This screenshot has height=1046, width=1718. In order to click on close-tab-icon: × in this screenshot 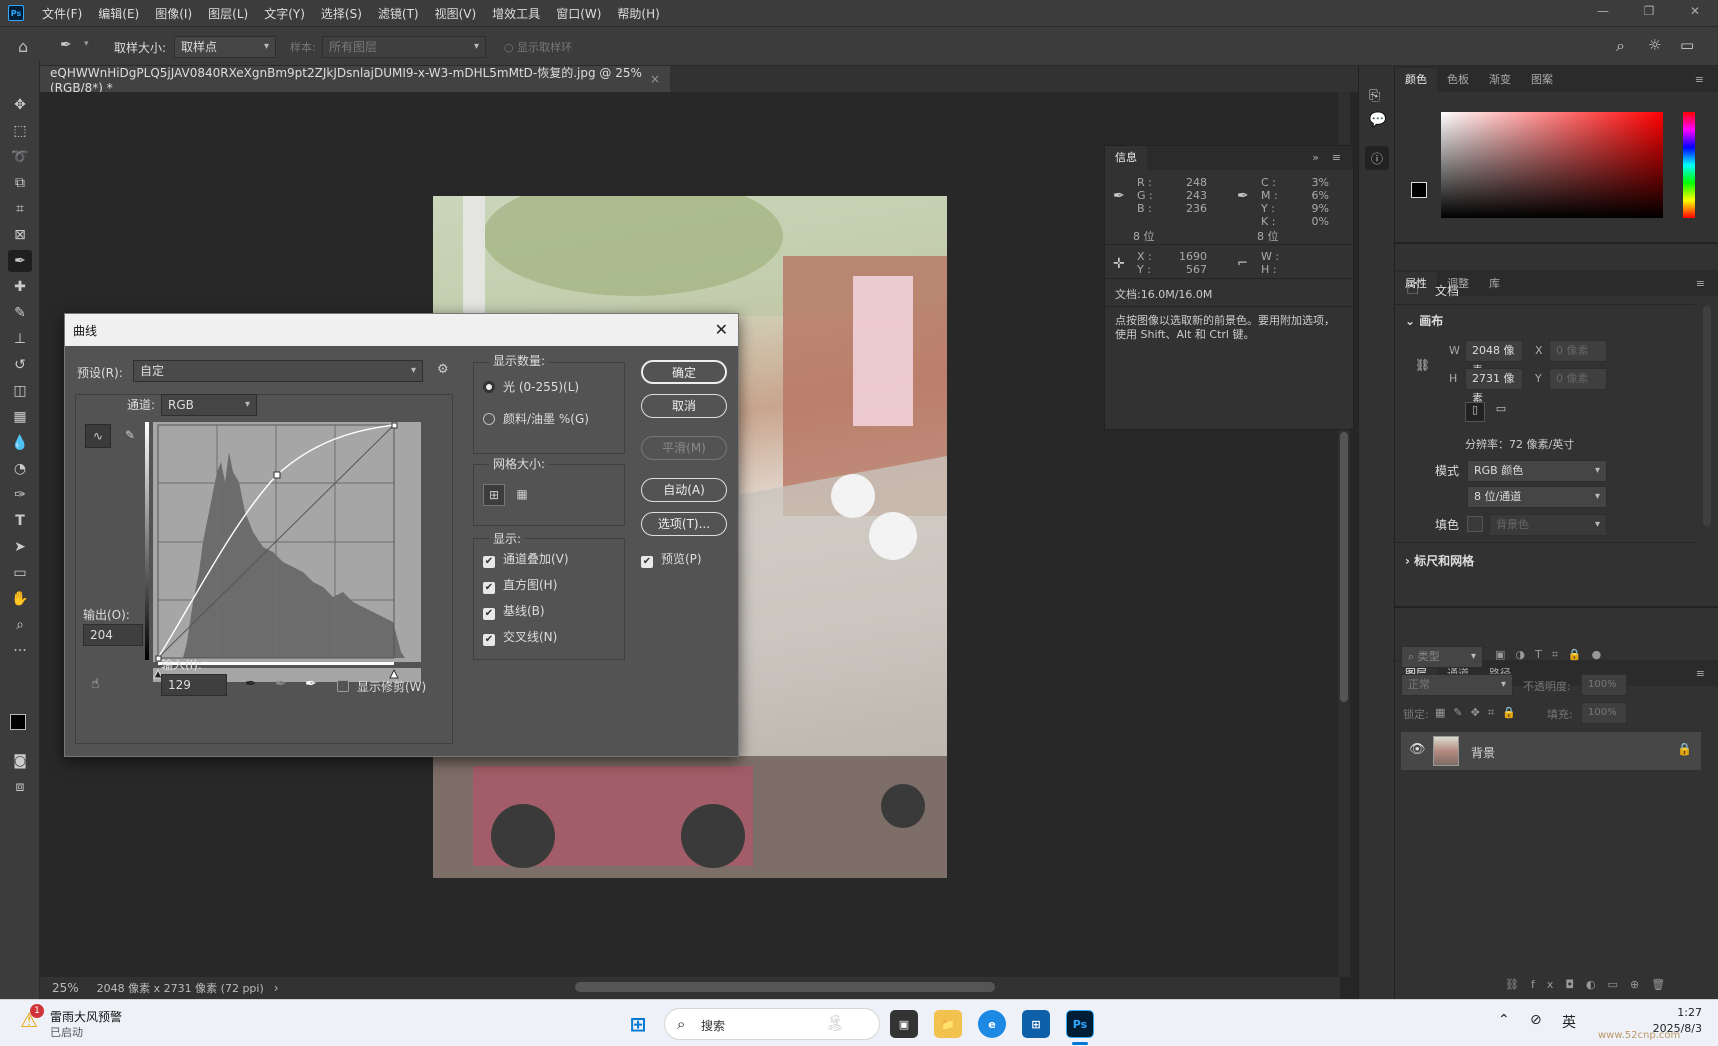, I will do `click(655, 79)`.